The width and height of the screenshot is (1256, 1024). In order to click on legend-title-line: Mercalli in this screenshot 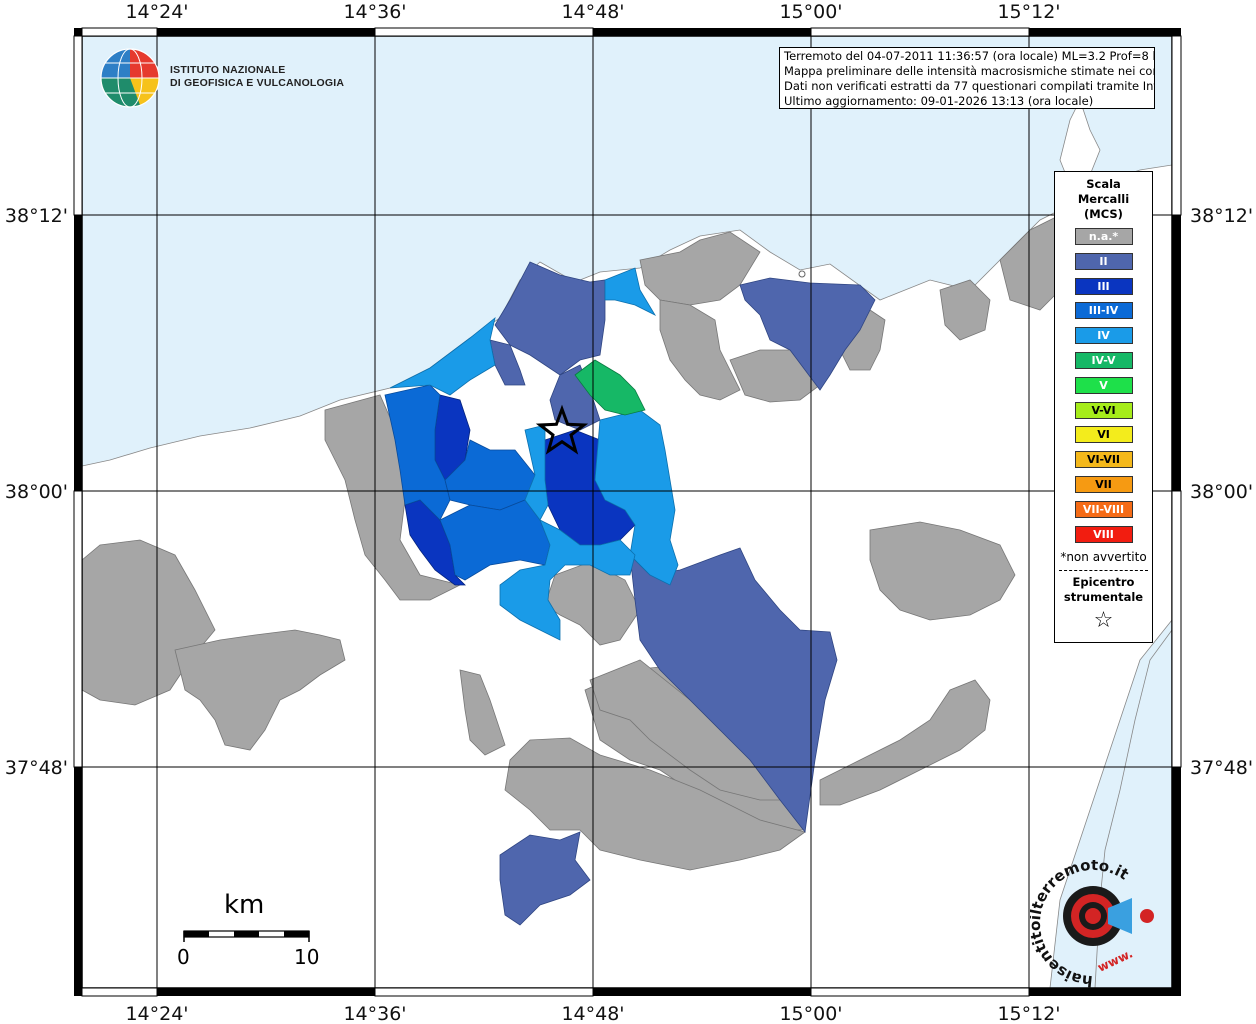, I will do `click(1103, 199)`.